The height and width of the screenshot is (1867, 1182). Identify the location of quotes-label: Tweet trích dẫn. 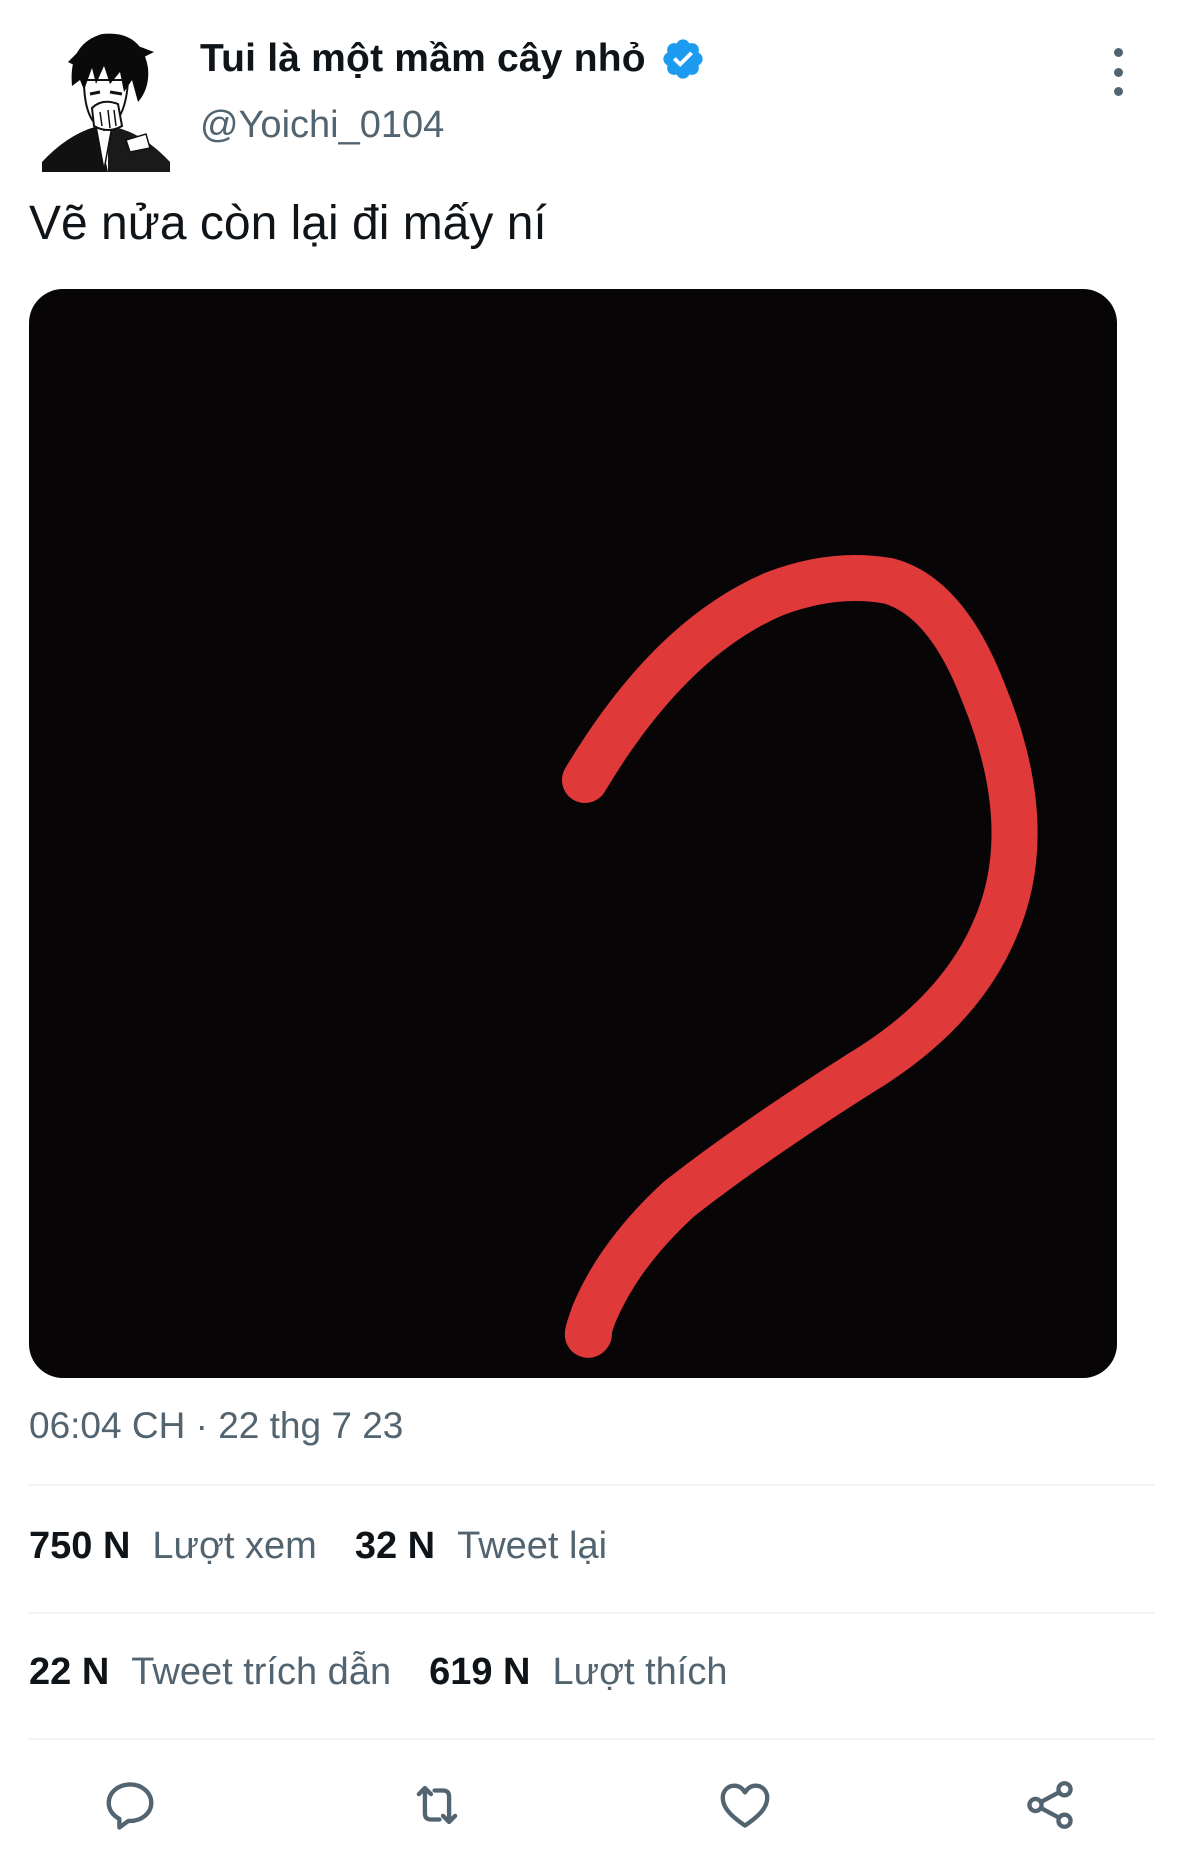
(261, 1672).